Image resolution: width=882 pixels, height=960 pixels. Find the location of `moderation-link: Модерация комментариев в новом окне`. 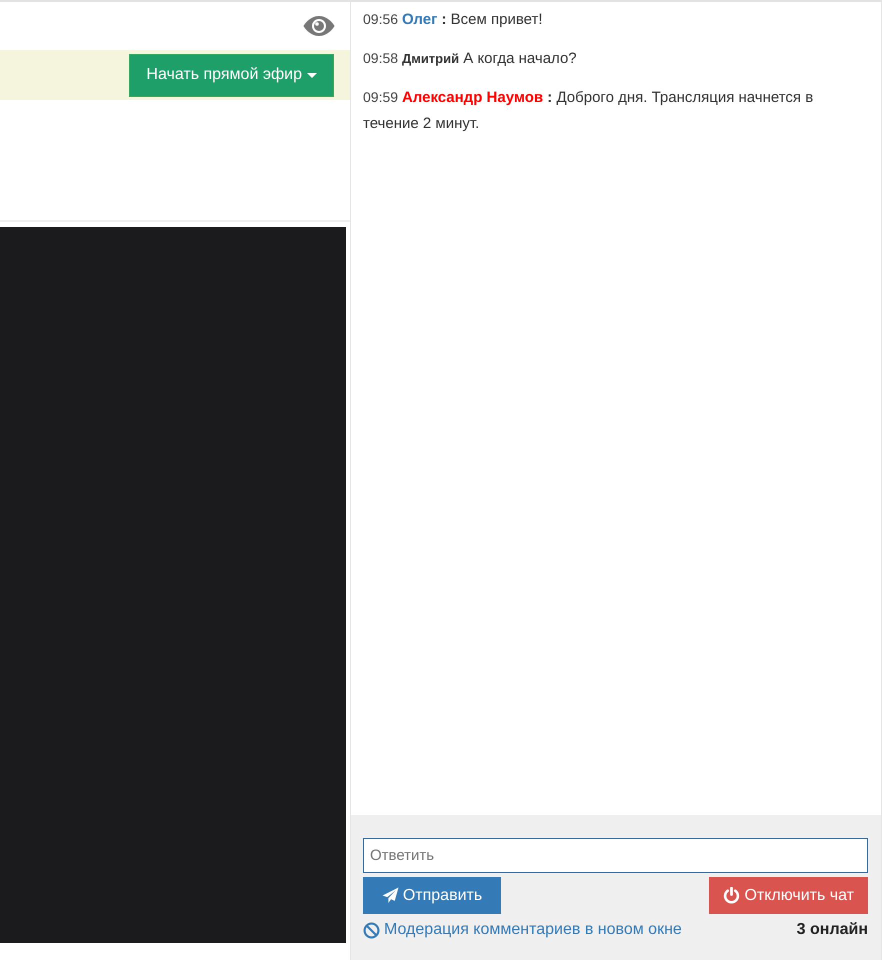

moderation-link: Модерация комментариев в новом окне is located at coordinates (522, 930).